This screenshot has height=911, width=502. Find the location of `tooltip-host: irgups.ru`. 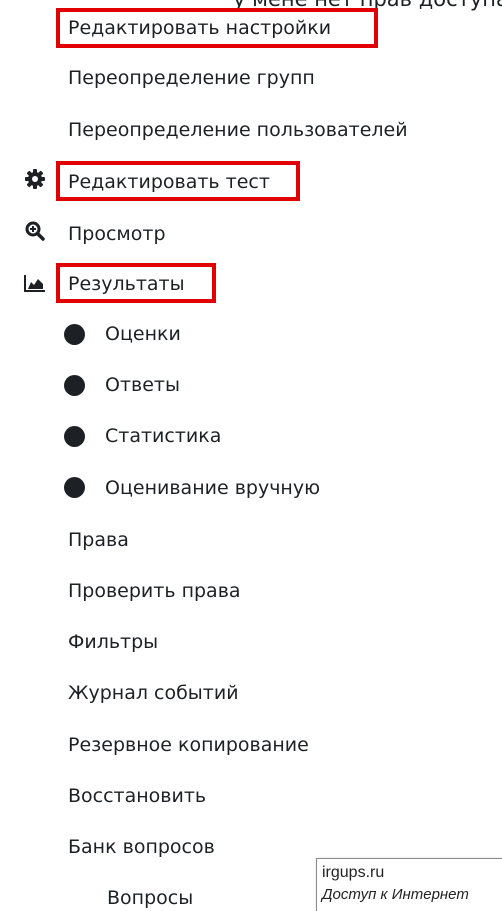

tooltip-host: irgups.ru is located at coordinates (353, 872).